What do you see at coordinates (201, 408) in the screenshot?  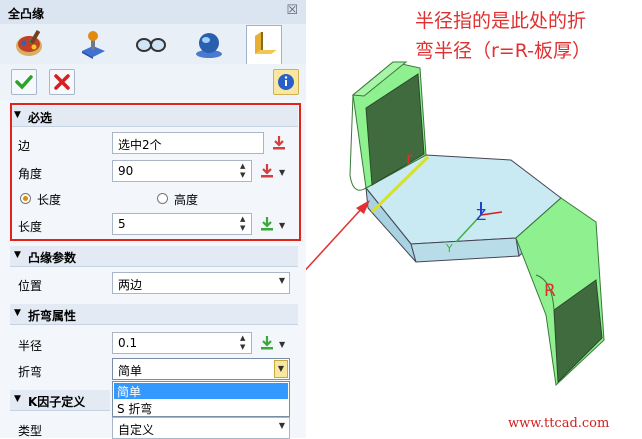 I see `dropdown-option-s-bend: S 折弯` at bounding box center [201, 408].